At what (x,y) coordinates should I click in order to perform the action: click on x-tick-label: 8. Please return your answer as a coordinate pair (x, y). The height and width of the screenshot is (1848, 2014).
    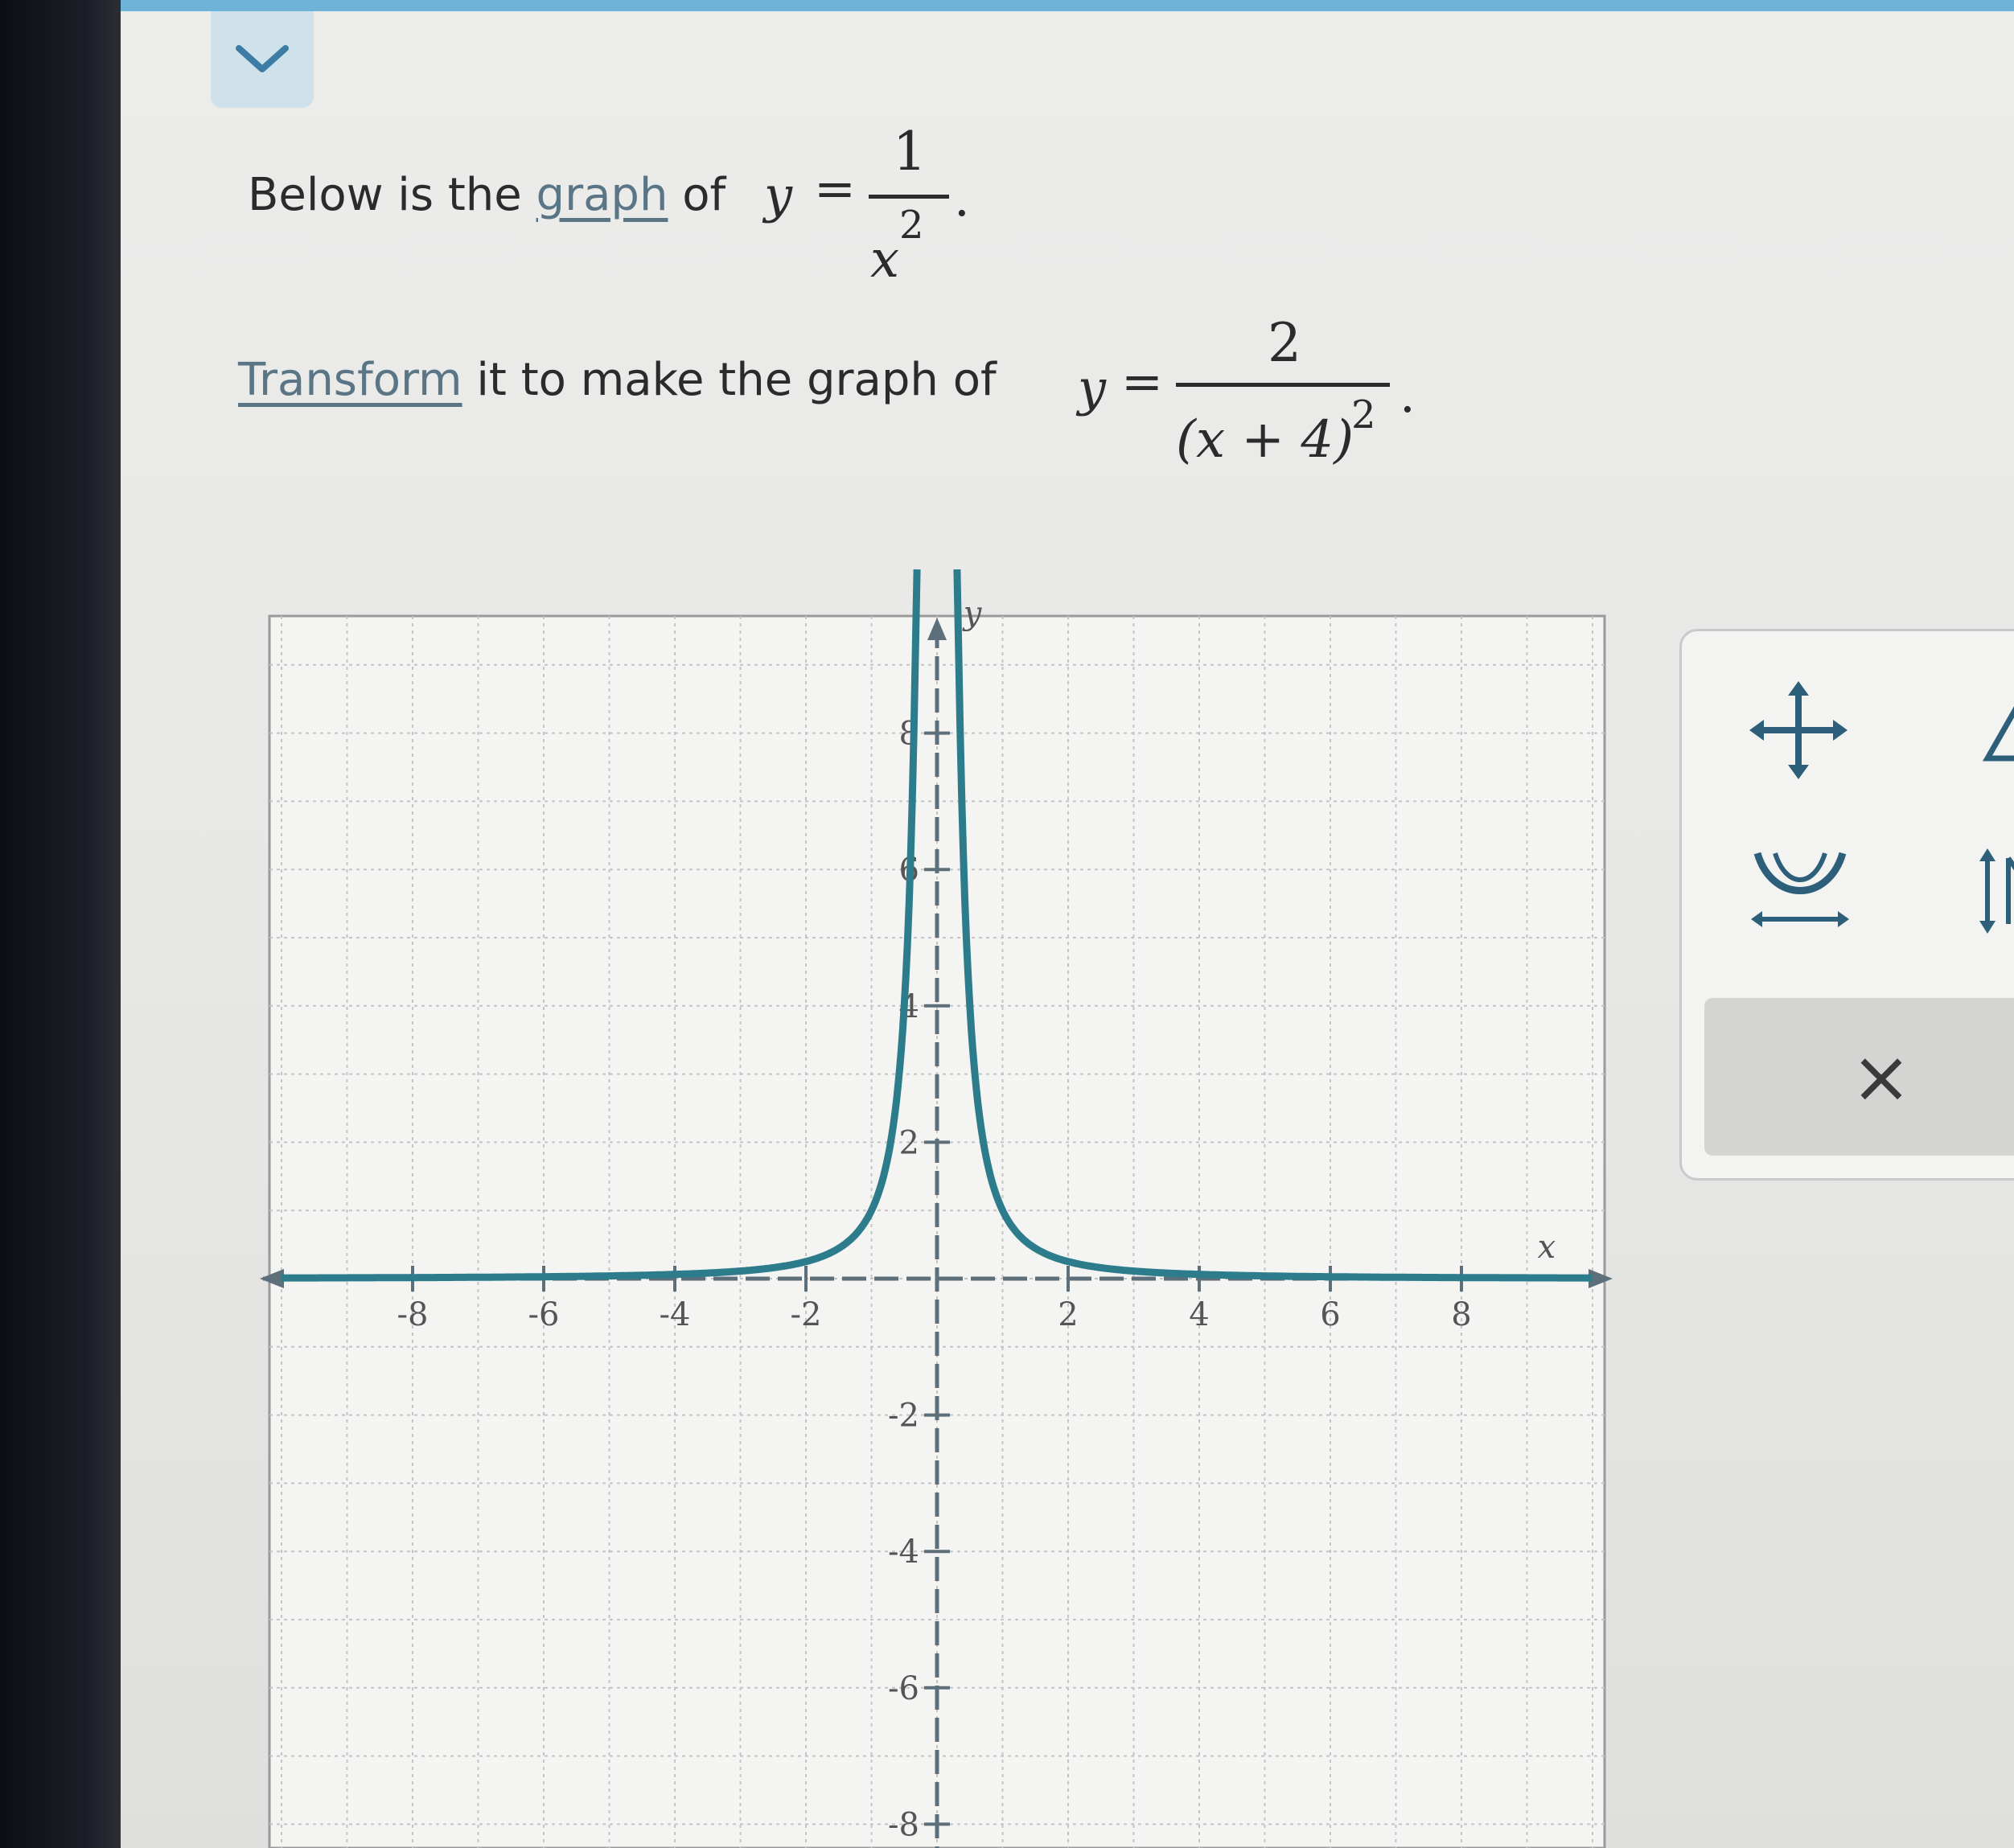
    Looking at the image, I should click on (1461, 1314).